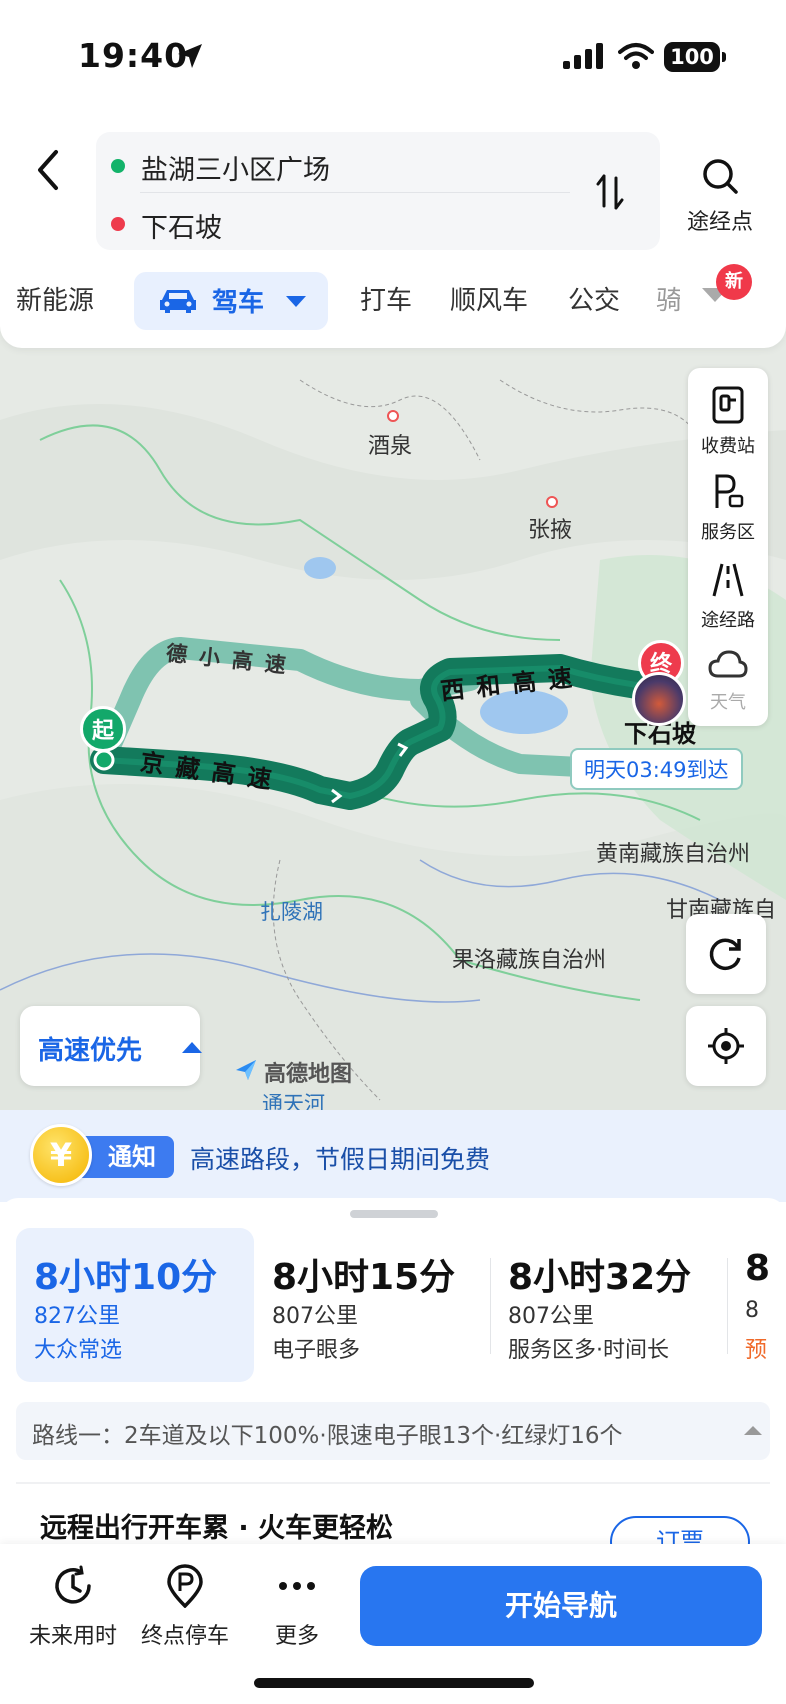 The width and height of the screenshot is (786, 1704). I want to click on map-label-jiuquan: 酒泉, so click(390, 446).